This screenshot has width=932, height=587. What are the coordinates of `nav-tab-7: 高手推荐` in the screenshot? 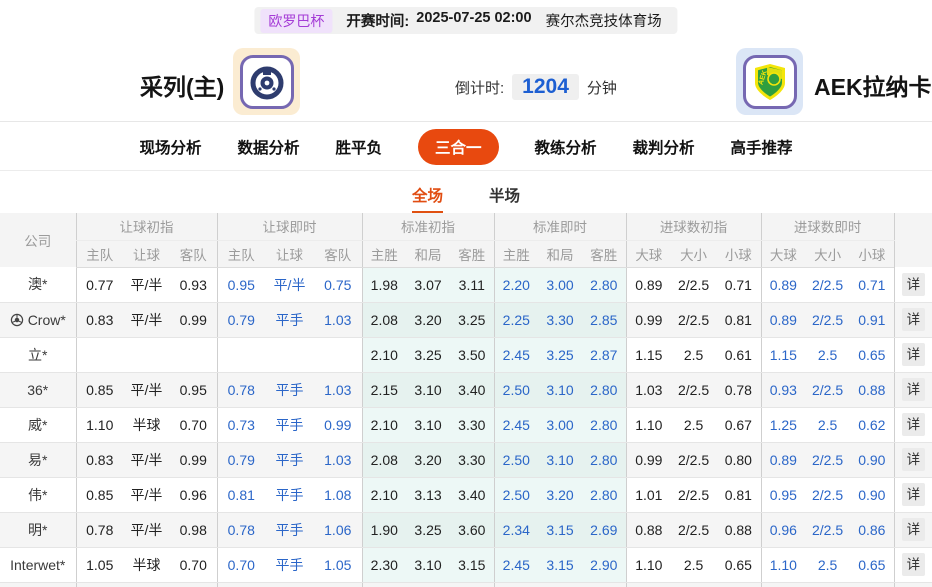 It's located at (762, 147).